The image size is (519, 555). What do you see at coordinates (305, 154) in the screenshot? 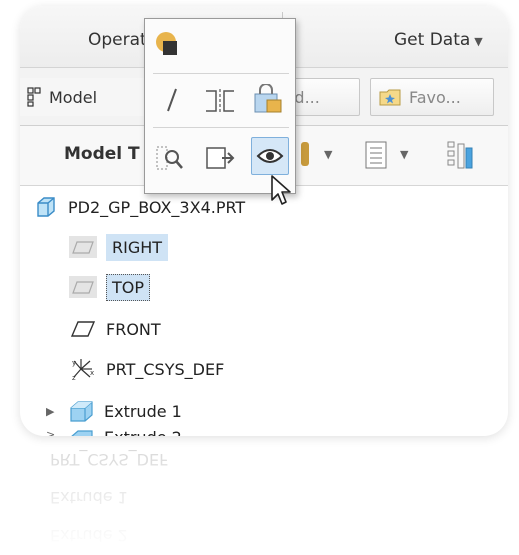
I see `settings-tool-icon` at bounding box center [305, 154].